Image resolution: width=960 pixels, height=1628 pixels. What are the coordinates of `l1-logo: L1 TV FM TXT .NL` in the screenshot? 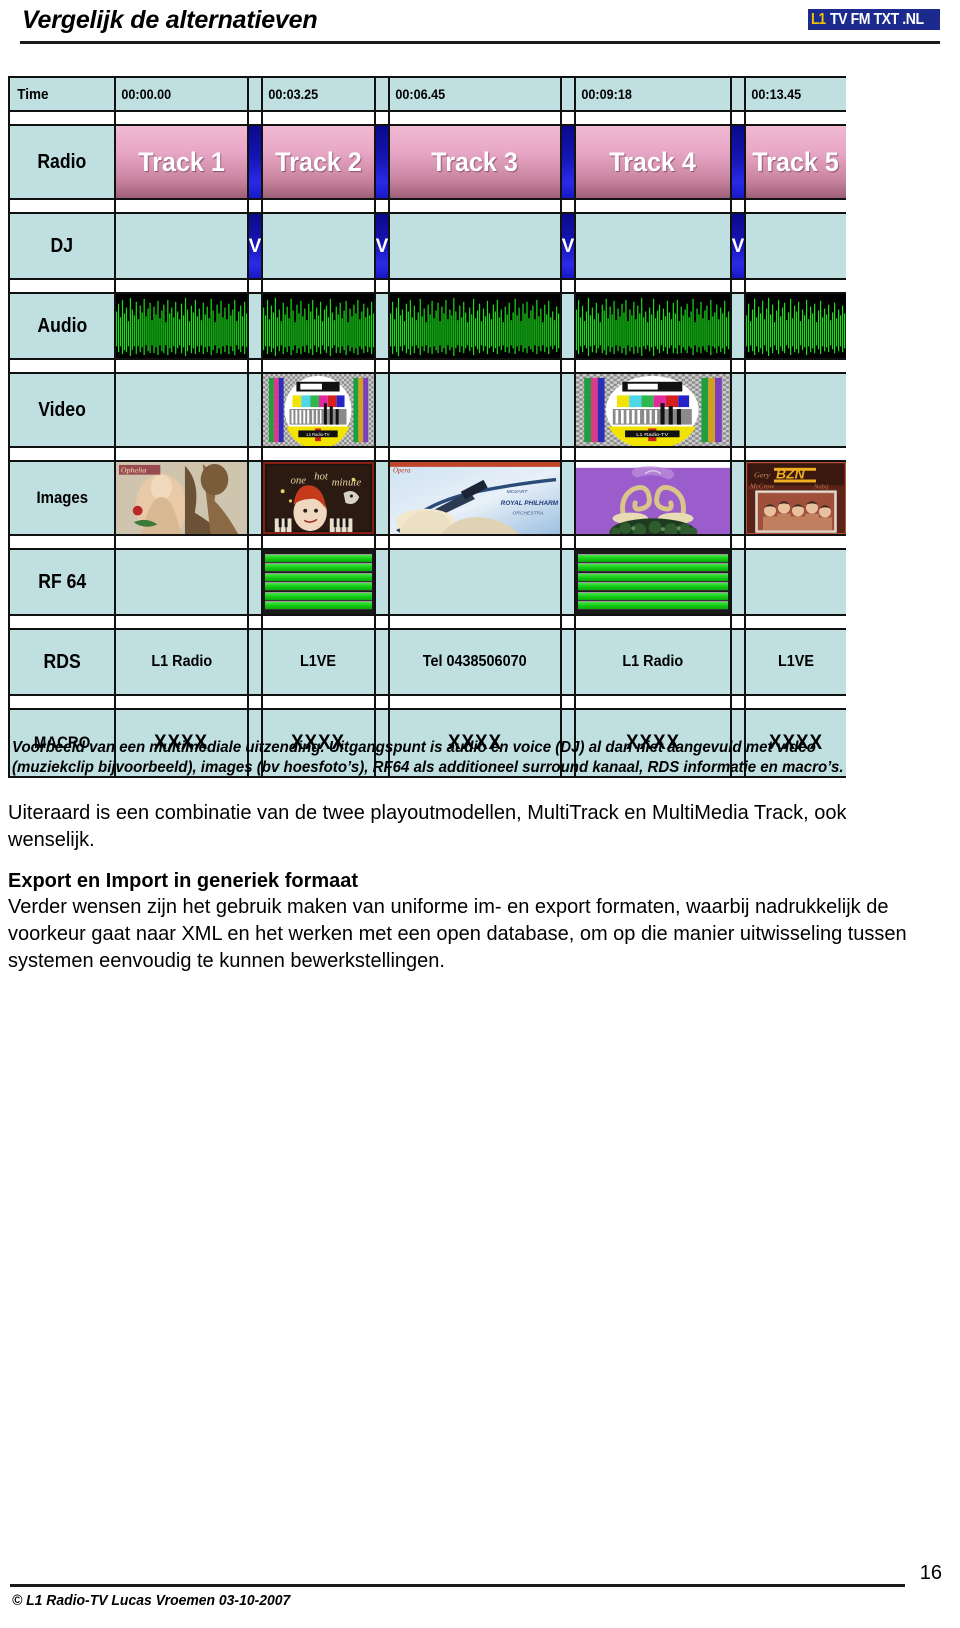 It's located at (873, 19).